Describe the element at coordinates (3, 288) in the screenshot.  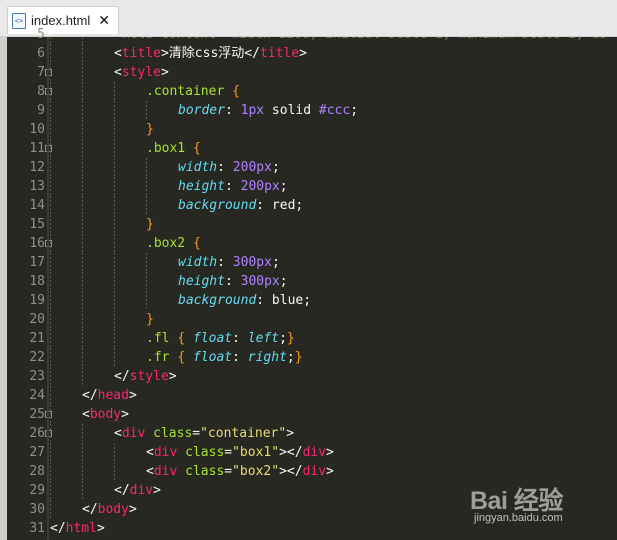
I see `left-panel-edge` at that location.